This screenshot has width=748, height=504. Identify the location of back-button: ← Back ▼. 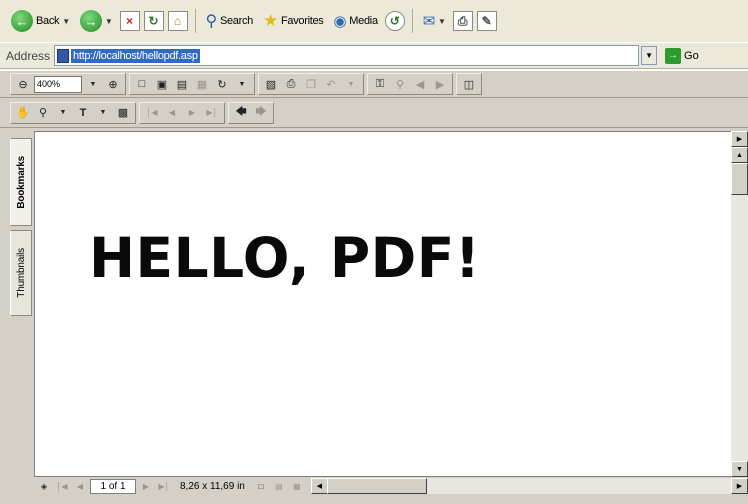
(40, 21).